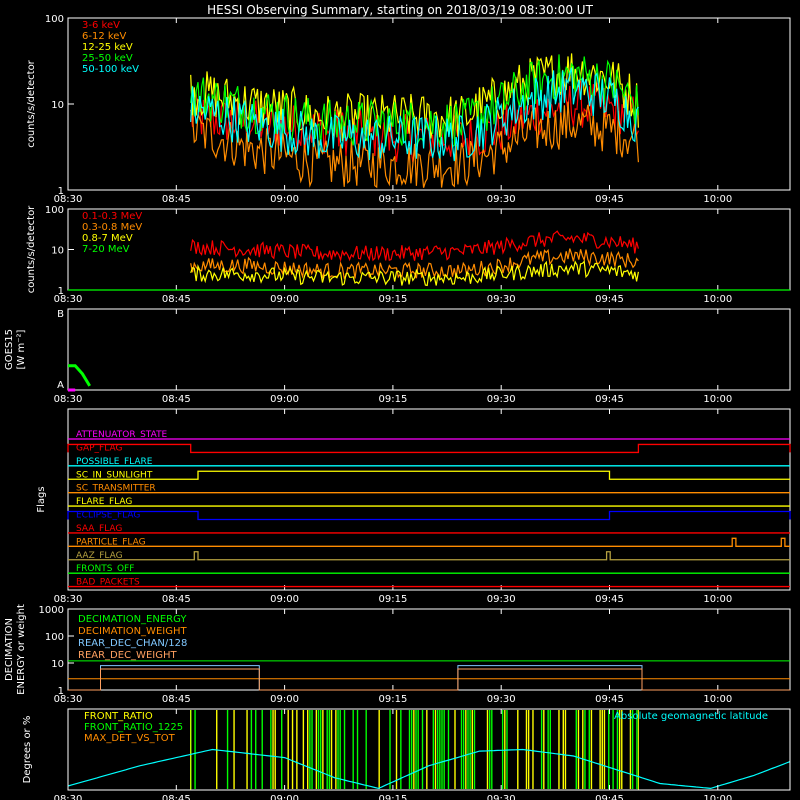 Image resolution: width=800 pixels, height=800 pixels. I want to click on y-axis-label: Degrees or %, so click(27, 750).